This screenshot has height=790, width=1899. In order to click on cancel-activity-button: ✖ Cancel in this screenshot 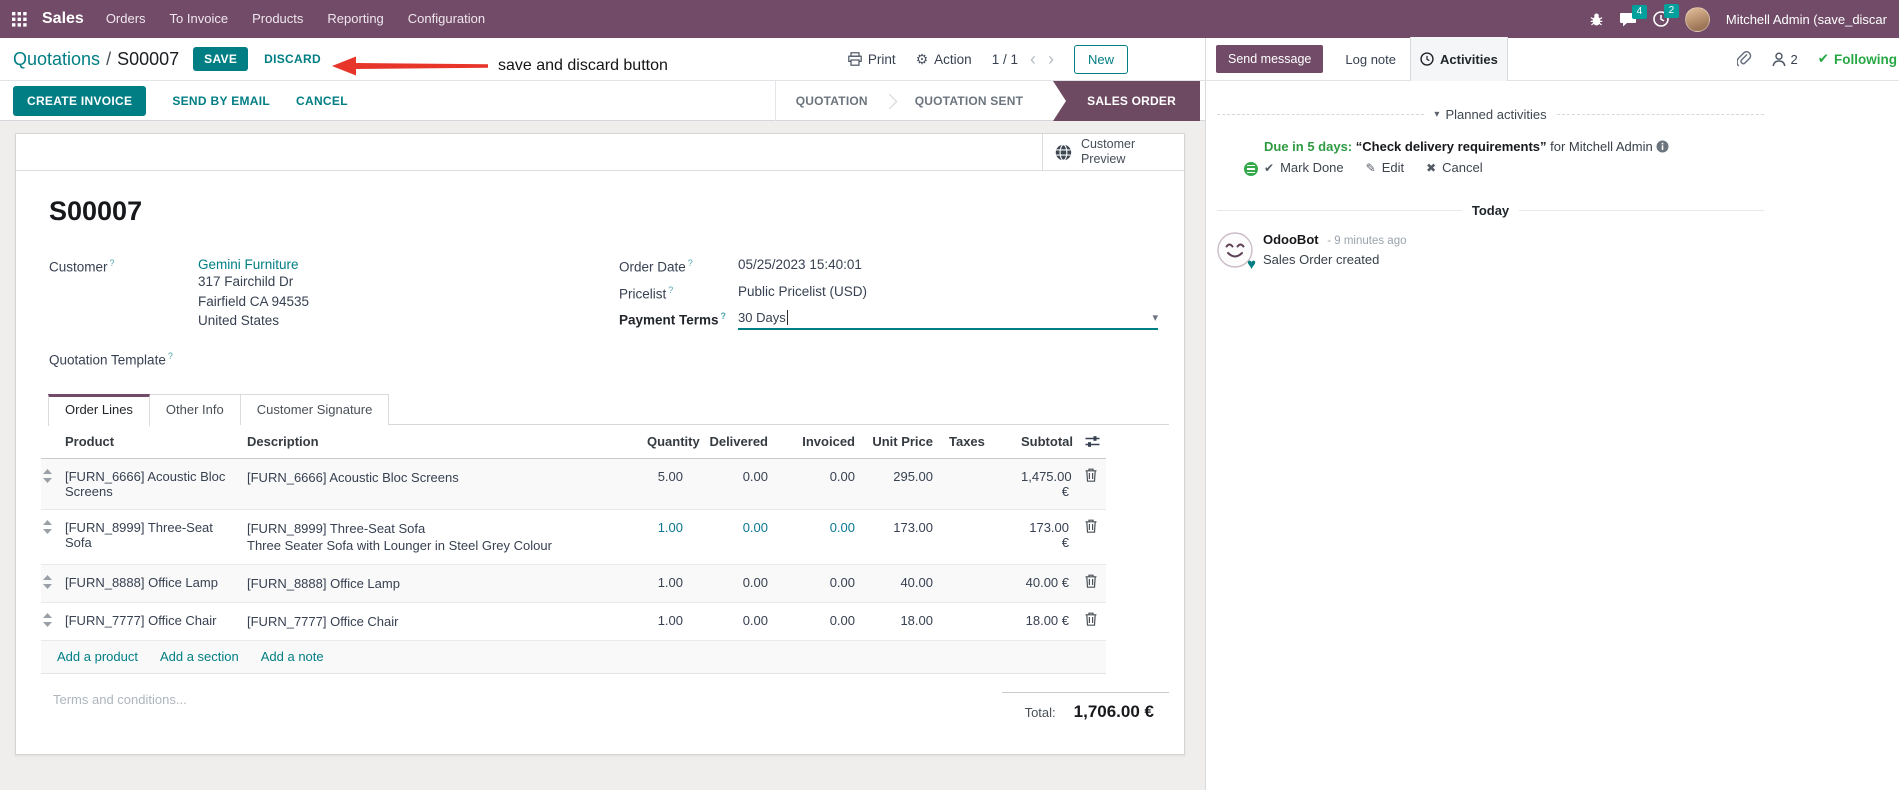, I will do `click(1454, 167)`.